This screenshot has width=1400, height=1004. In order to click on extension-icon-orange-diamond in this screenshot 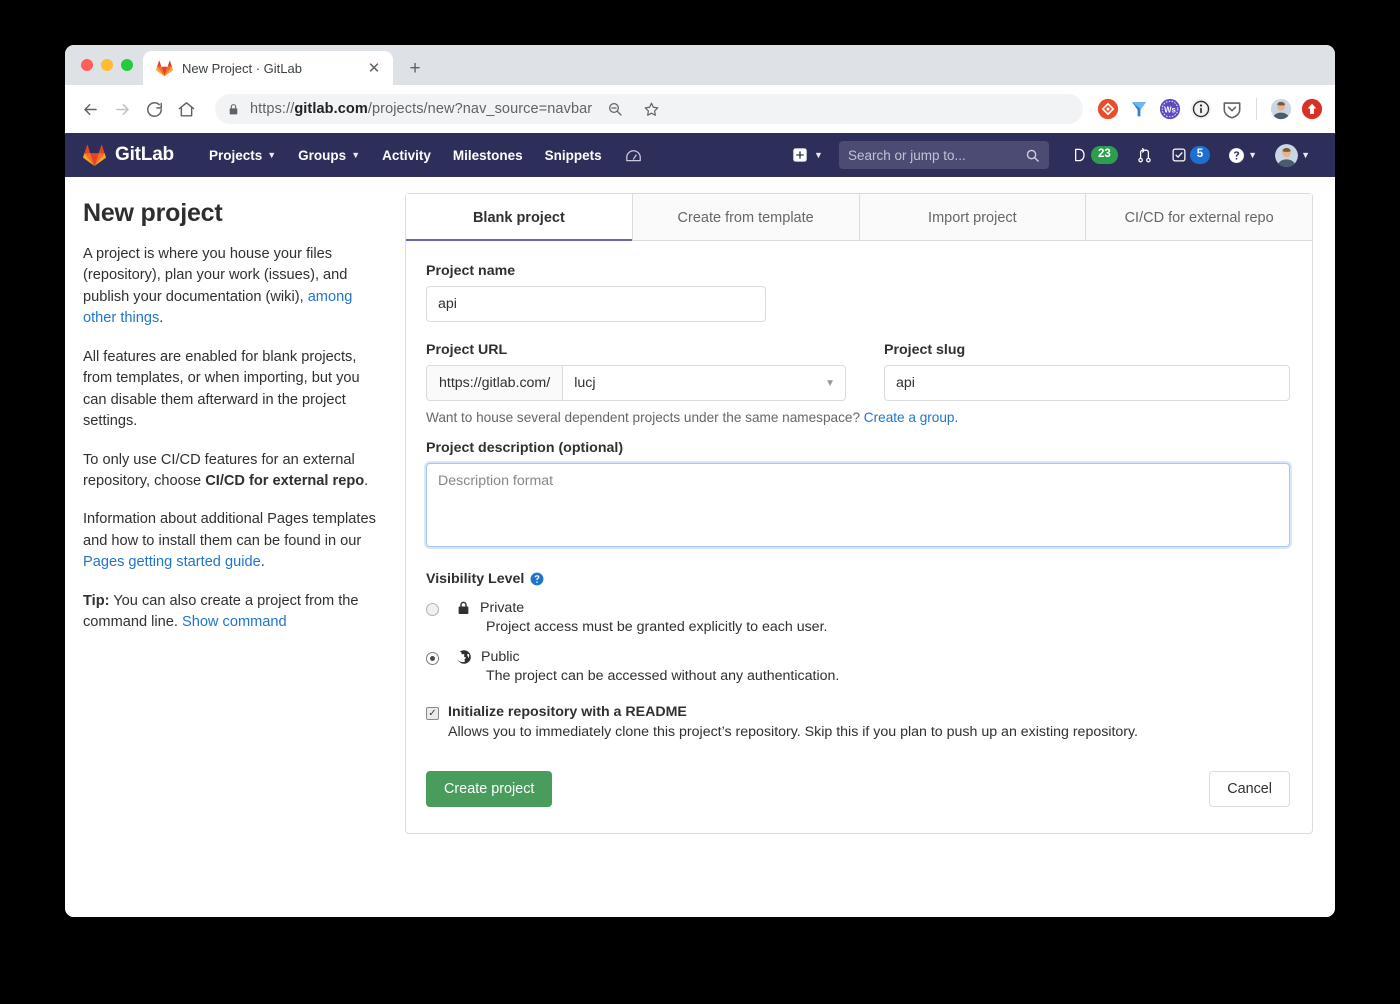, I will do `click(1108, 109)`.